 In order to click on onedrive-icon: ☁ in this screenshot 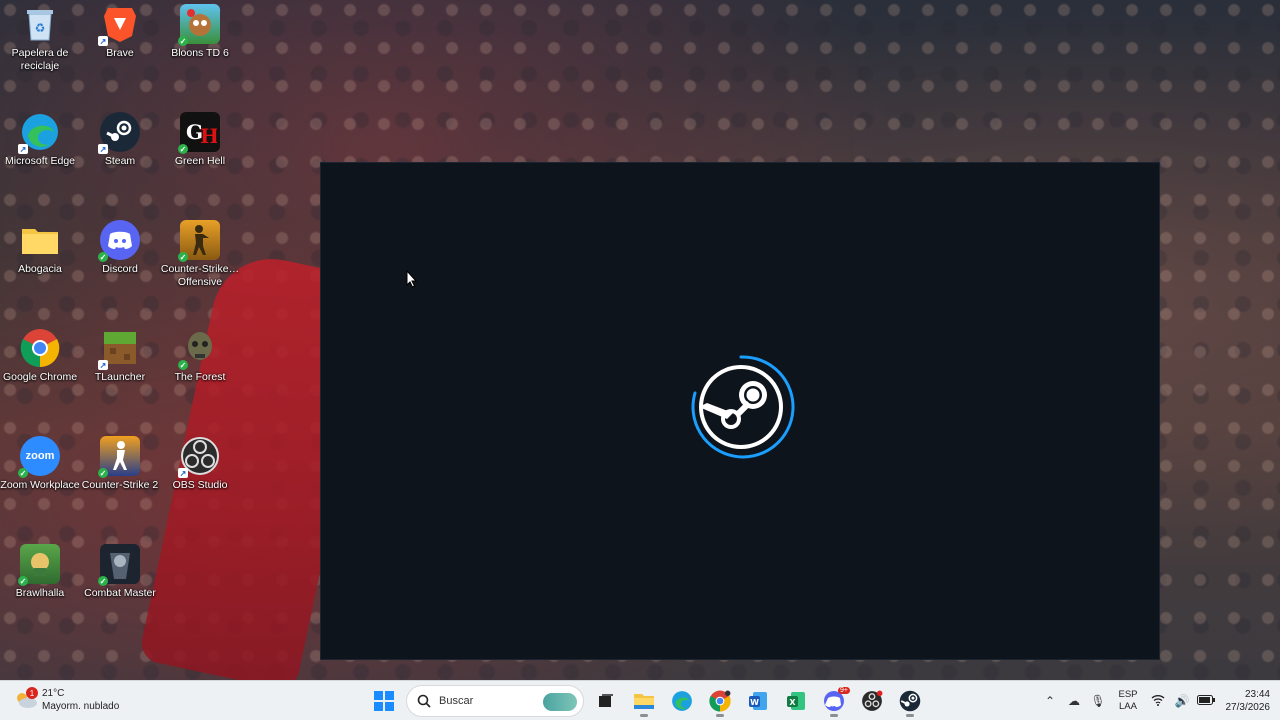, I will do `click(1074, 701)`.